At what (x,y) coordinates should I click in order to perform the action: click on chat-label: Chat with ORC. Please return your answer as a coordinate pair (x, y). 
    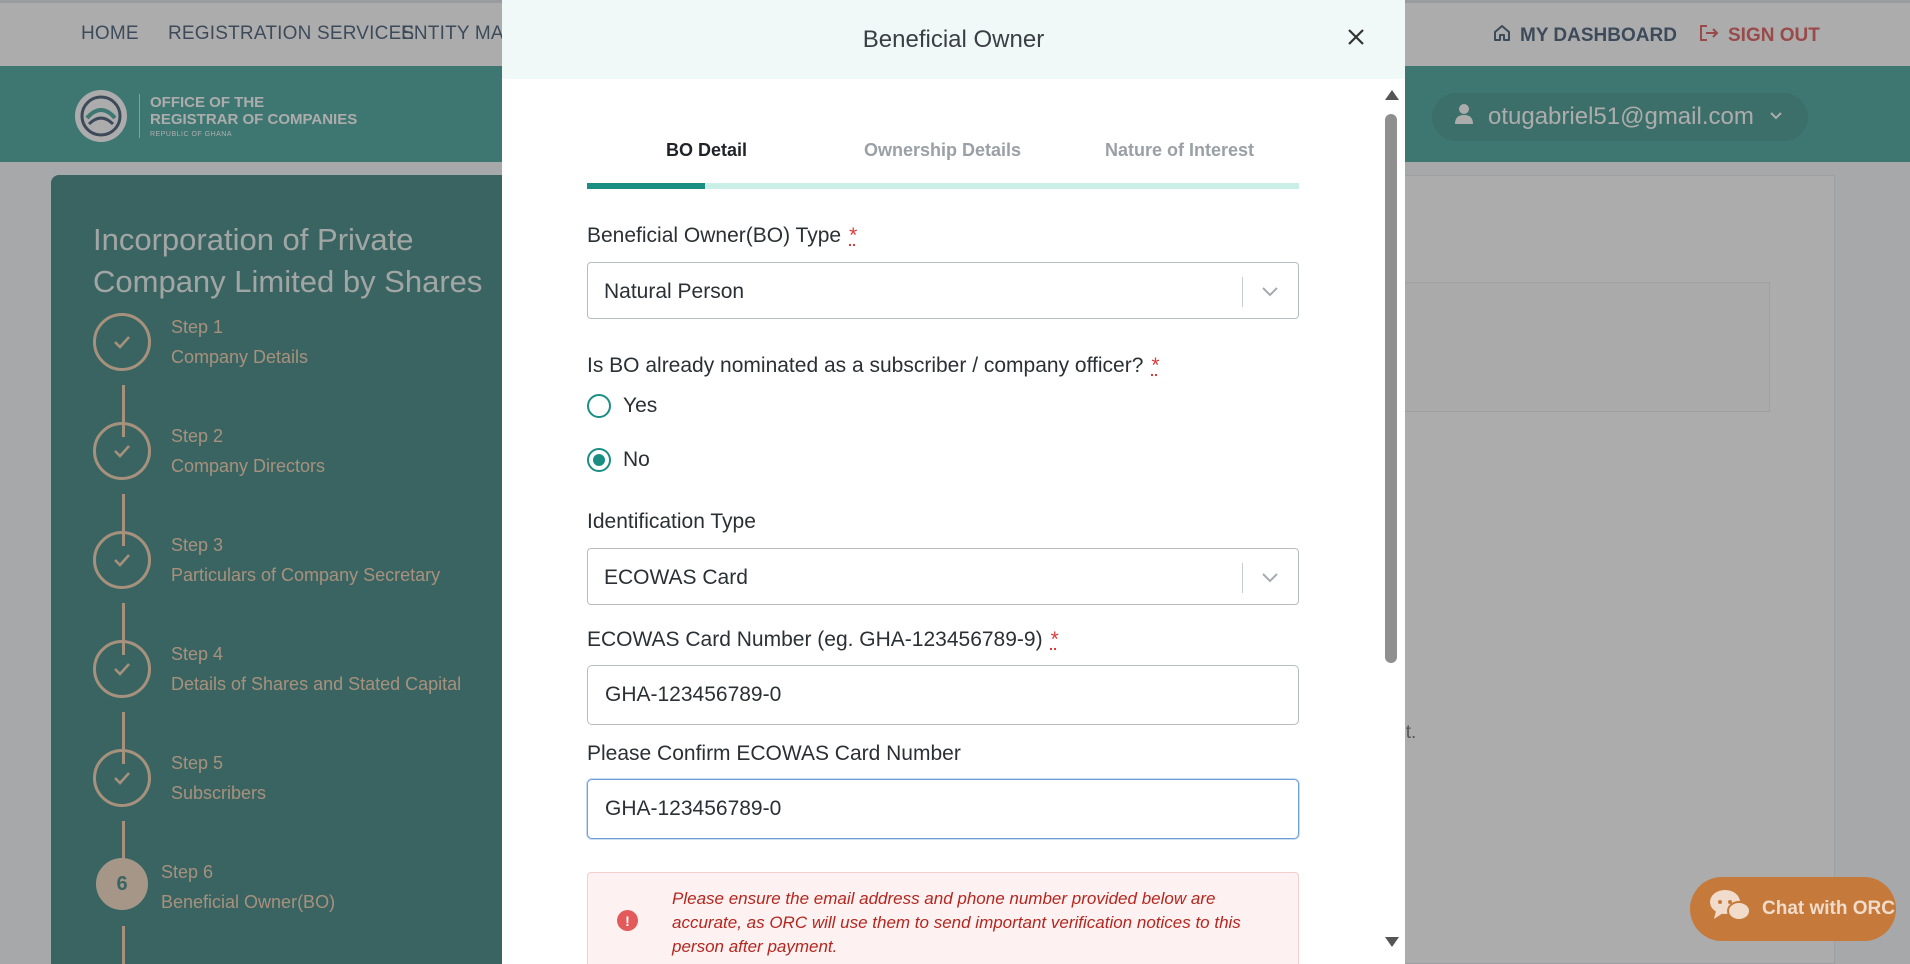
    Looking at the image, I should click on (1828, 909).